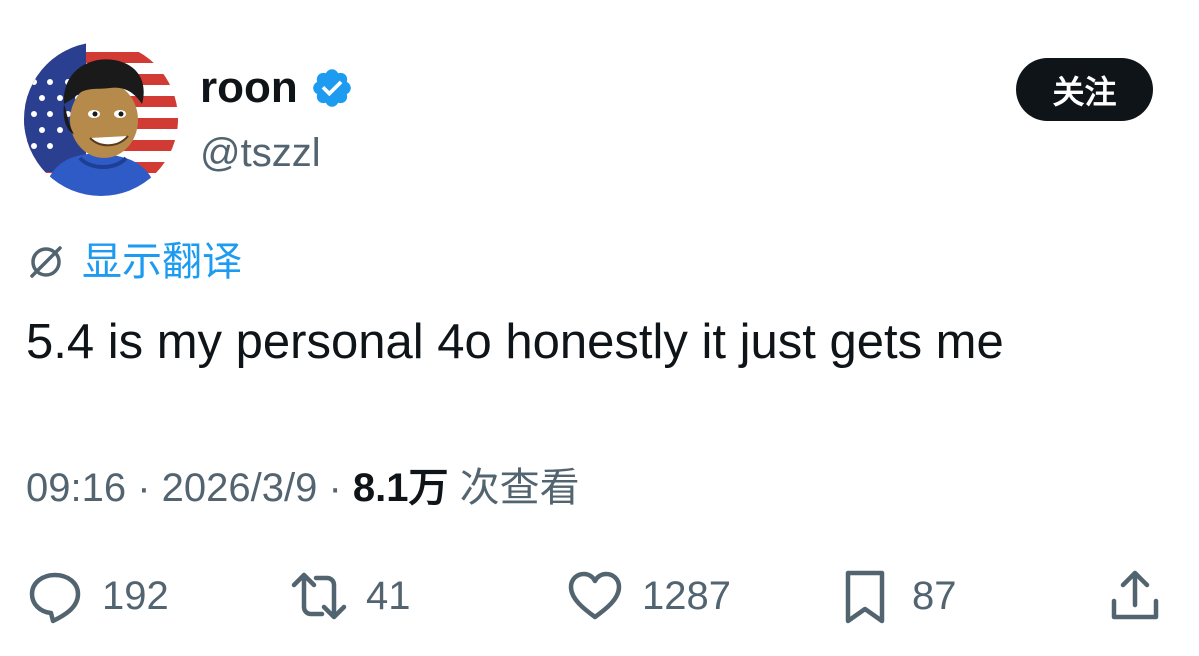  Describe the element at coordinates (896, 596) in the screenshot. I see `bookmark-button: 87` at that location.